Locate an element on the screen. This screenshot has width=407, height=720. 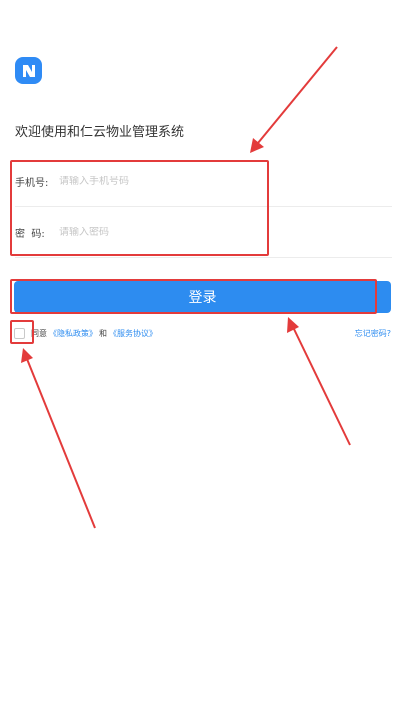
privacy-policy-link: 《隐私政策》 is located at coordinates (73, 333).